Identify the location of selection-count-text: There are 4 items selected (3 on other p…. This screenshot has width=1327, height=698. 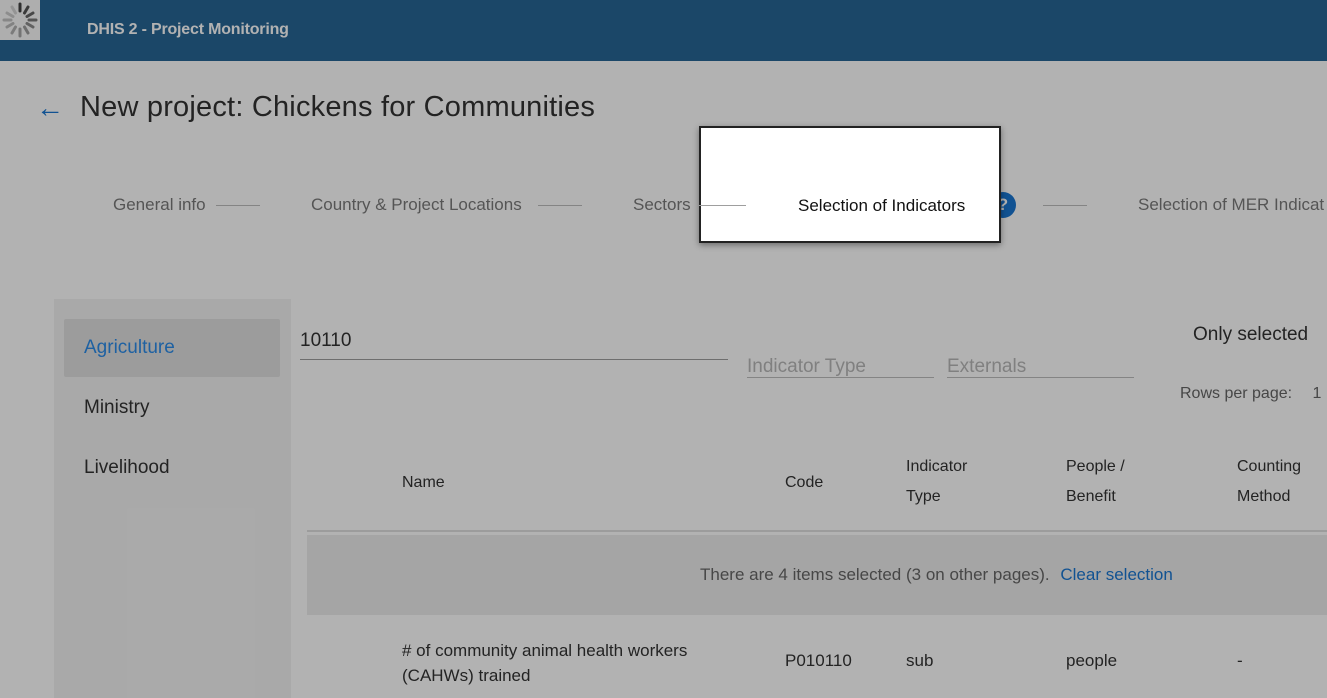
(875, 574).